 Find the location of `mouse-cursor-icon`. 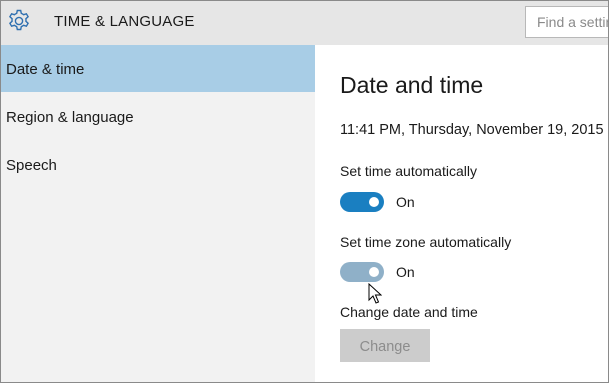

mouse-cursor-icon is located at coordinates (375, 293).